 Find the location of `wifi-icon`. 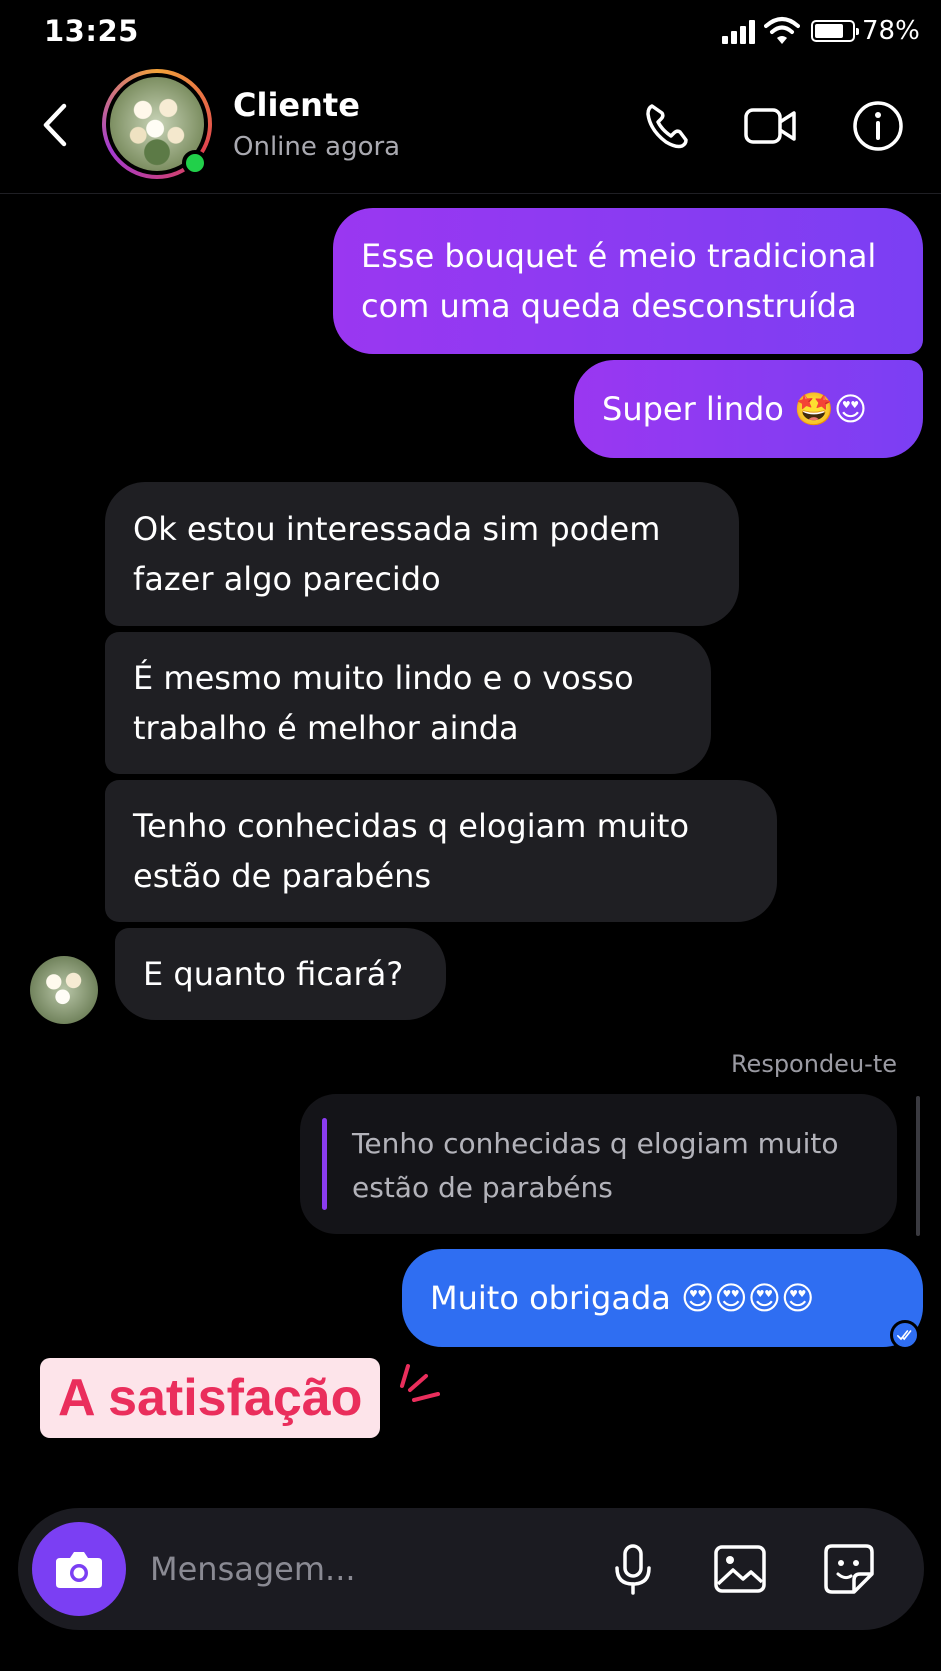

wifi-icon is located at coordinates (782, 30).